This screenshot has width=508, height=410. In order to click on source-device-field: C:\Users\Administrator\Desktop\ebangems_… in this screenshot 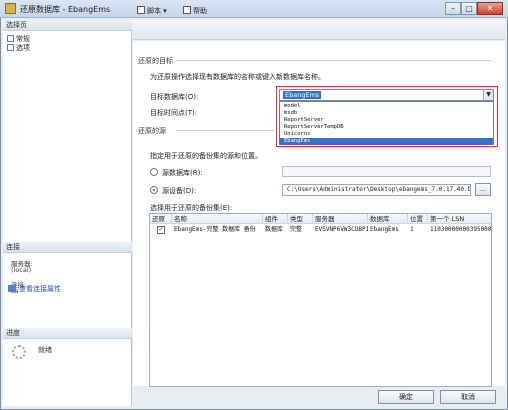, I will do `click(376, 190)`.